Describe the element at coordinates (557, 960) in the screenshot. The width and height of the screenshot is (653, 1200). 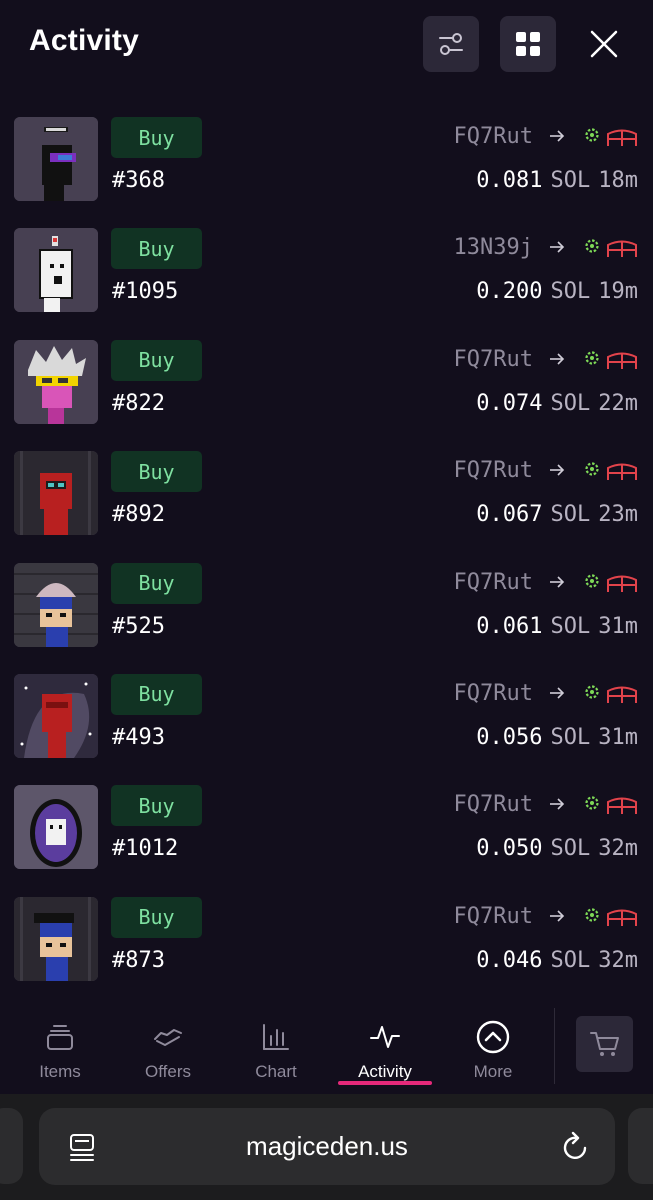
I see `price-line: 0.046 SOL 32m` at that location.